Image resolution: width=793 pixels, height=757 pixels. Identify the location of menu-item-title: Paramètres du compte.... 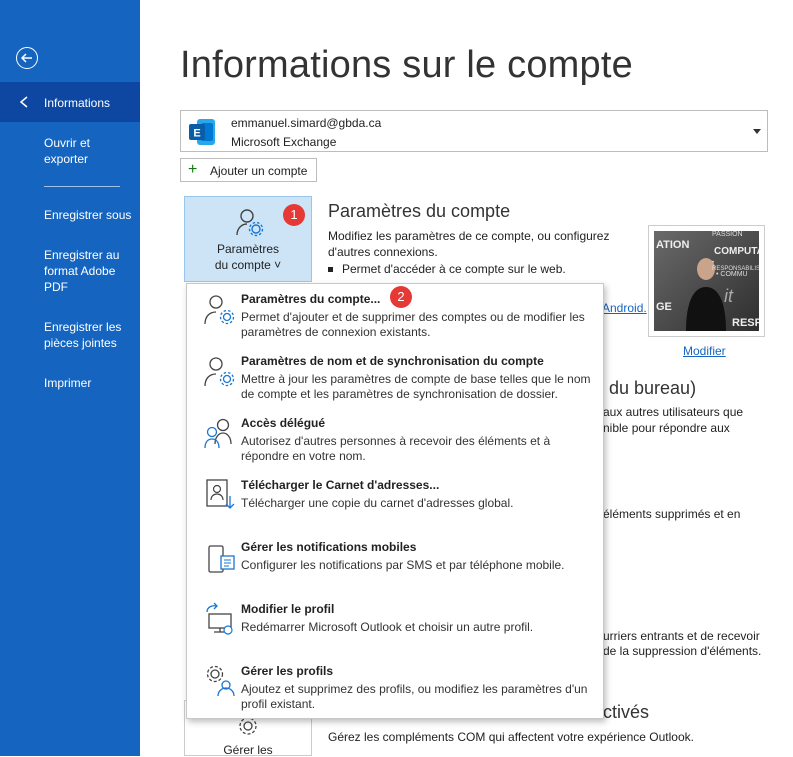
(311, 299).